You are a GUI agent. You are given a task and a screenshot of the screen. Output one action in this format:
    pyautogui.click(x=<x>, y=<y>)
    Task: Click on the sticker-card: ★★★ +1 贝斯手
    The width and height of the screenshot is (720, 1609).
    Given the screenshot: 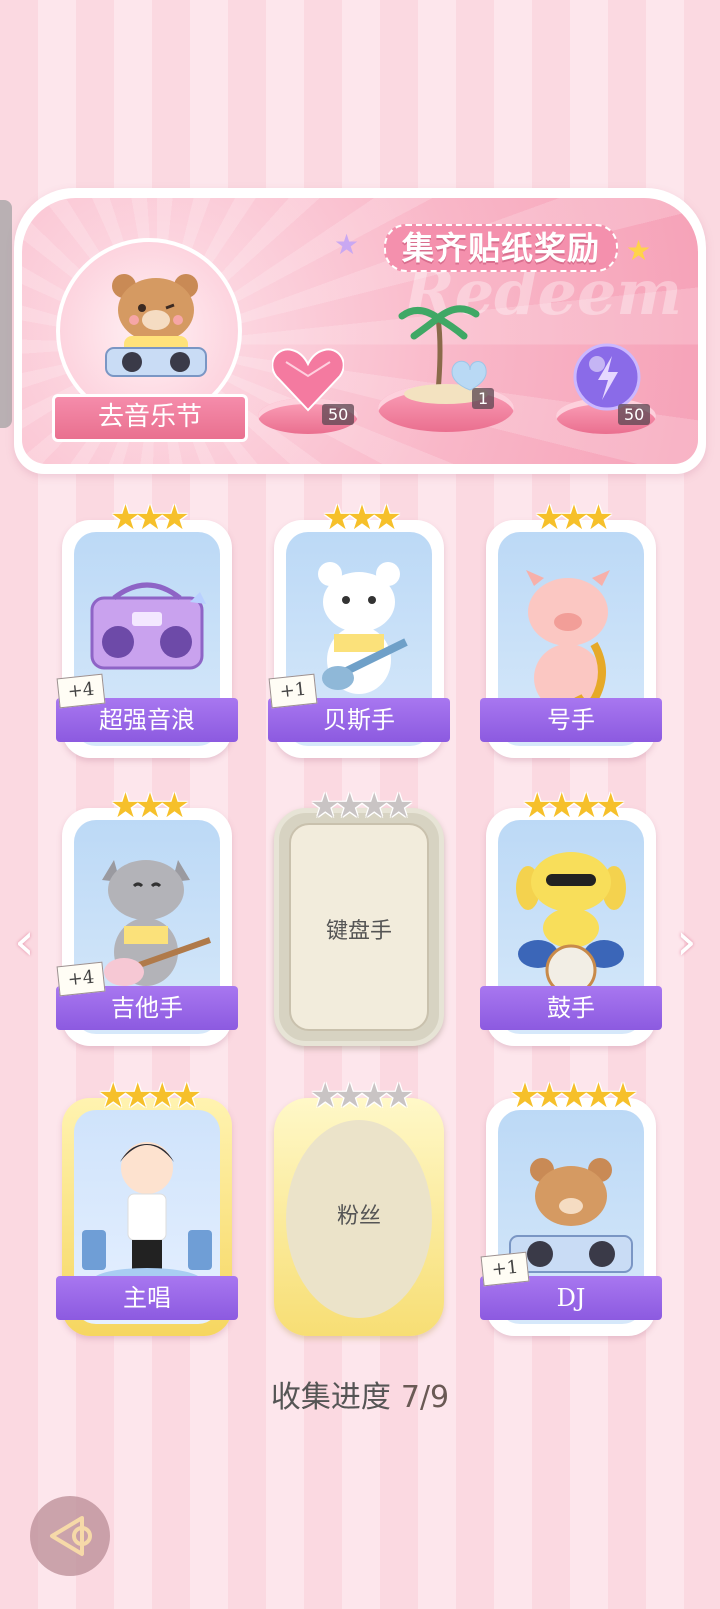 What is the action you would take?
    pyautogui.click(x=359, y=629)
    